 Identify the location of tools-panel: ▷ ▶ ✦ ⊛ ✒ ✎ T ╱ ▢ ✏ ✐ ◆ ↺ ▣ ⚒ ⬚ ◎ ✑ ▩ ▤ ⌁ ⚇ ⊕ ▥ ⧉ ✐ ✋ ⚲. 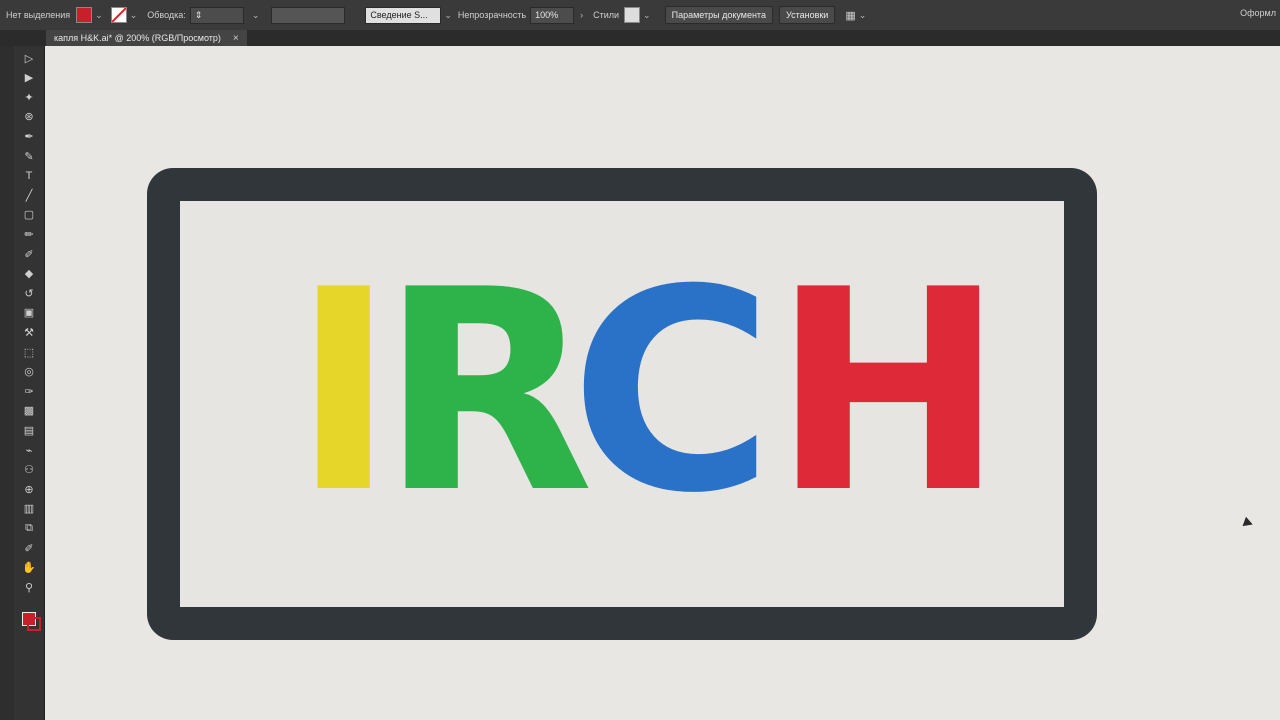
(29, 383).